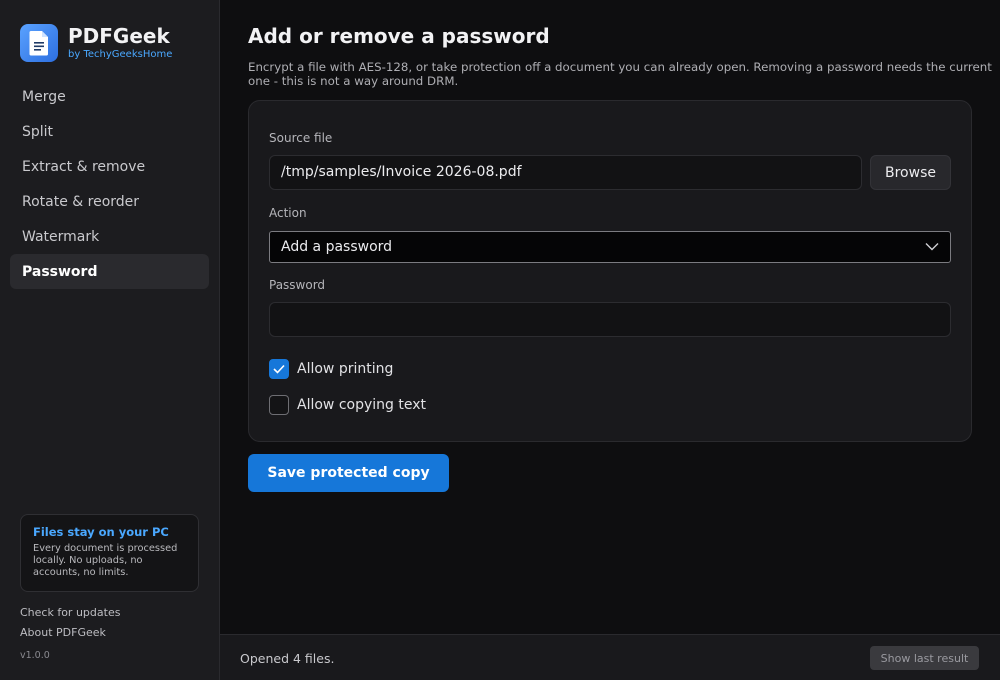 The height and width of the screenshot is (680, 1000). I want to click on app-publisher: by TechyGeeksHome, so click(120, 54).